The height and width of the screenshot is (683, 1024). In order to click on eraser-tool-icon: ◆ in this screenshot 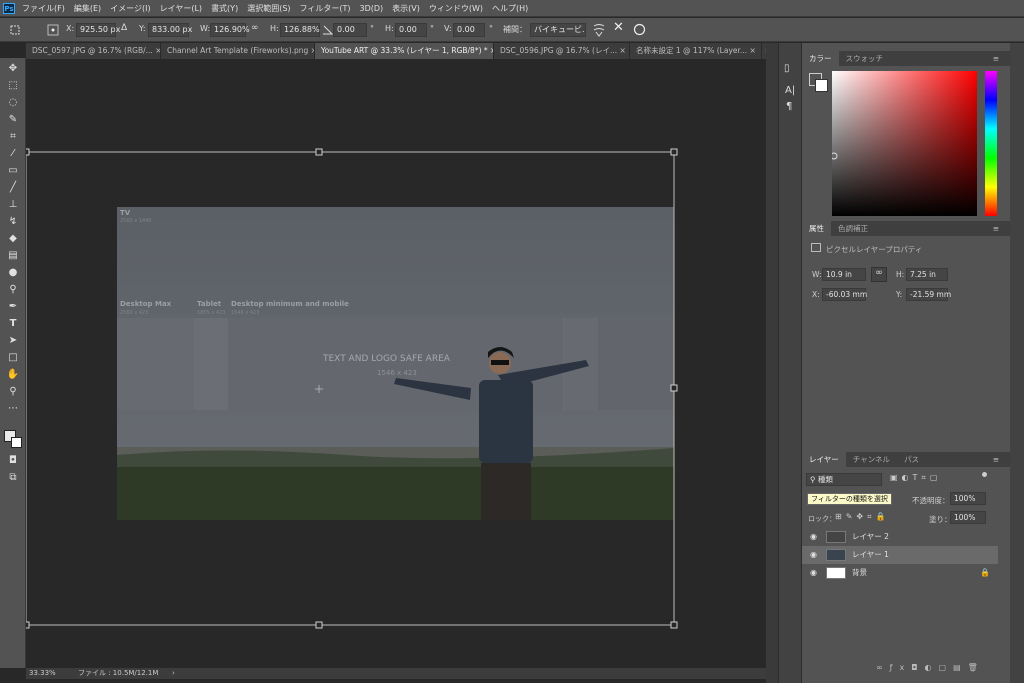, I will do `click(13, 239)`.